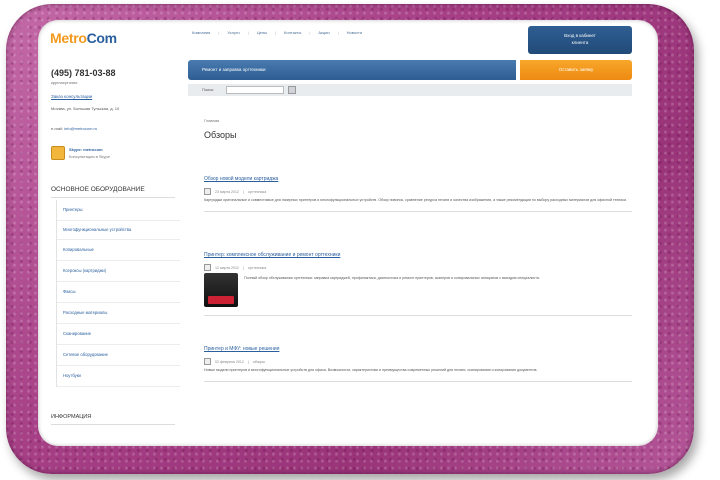 The image size is (720, 480). What do you see at coordinates (580, 35) in the screenshot?
I see `login-title: Вход в кабинет` at bounding box center [580, 35].